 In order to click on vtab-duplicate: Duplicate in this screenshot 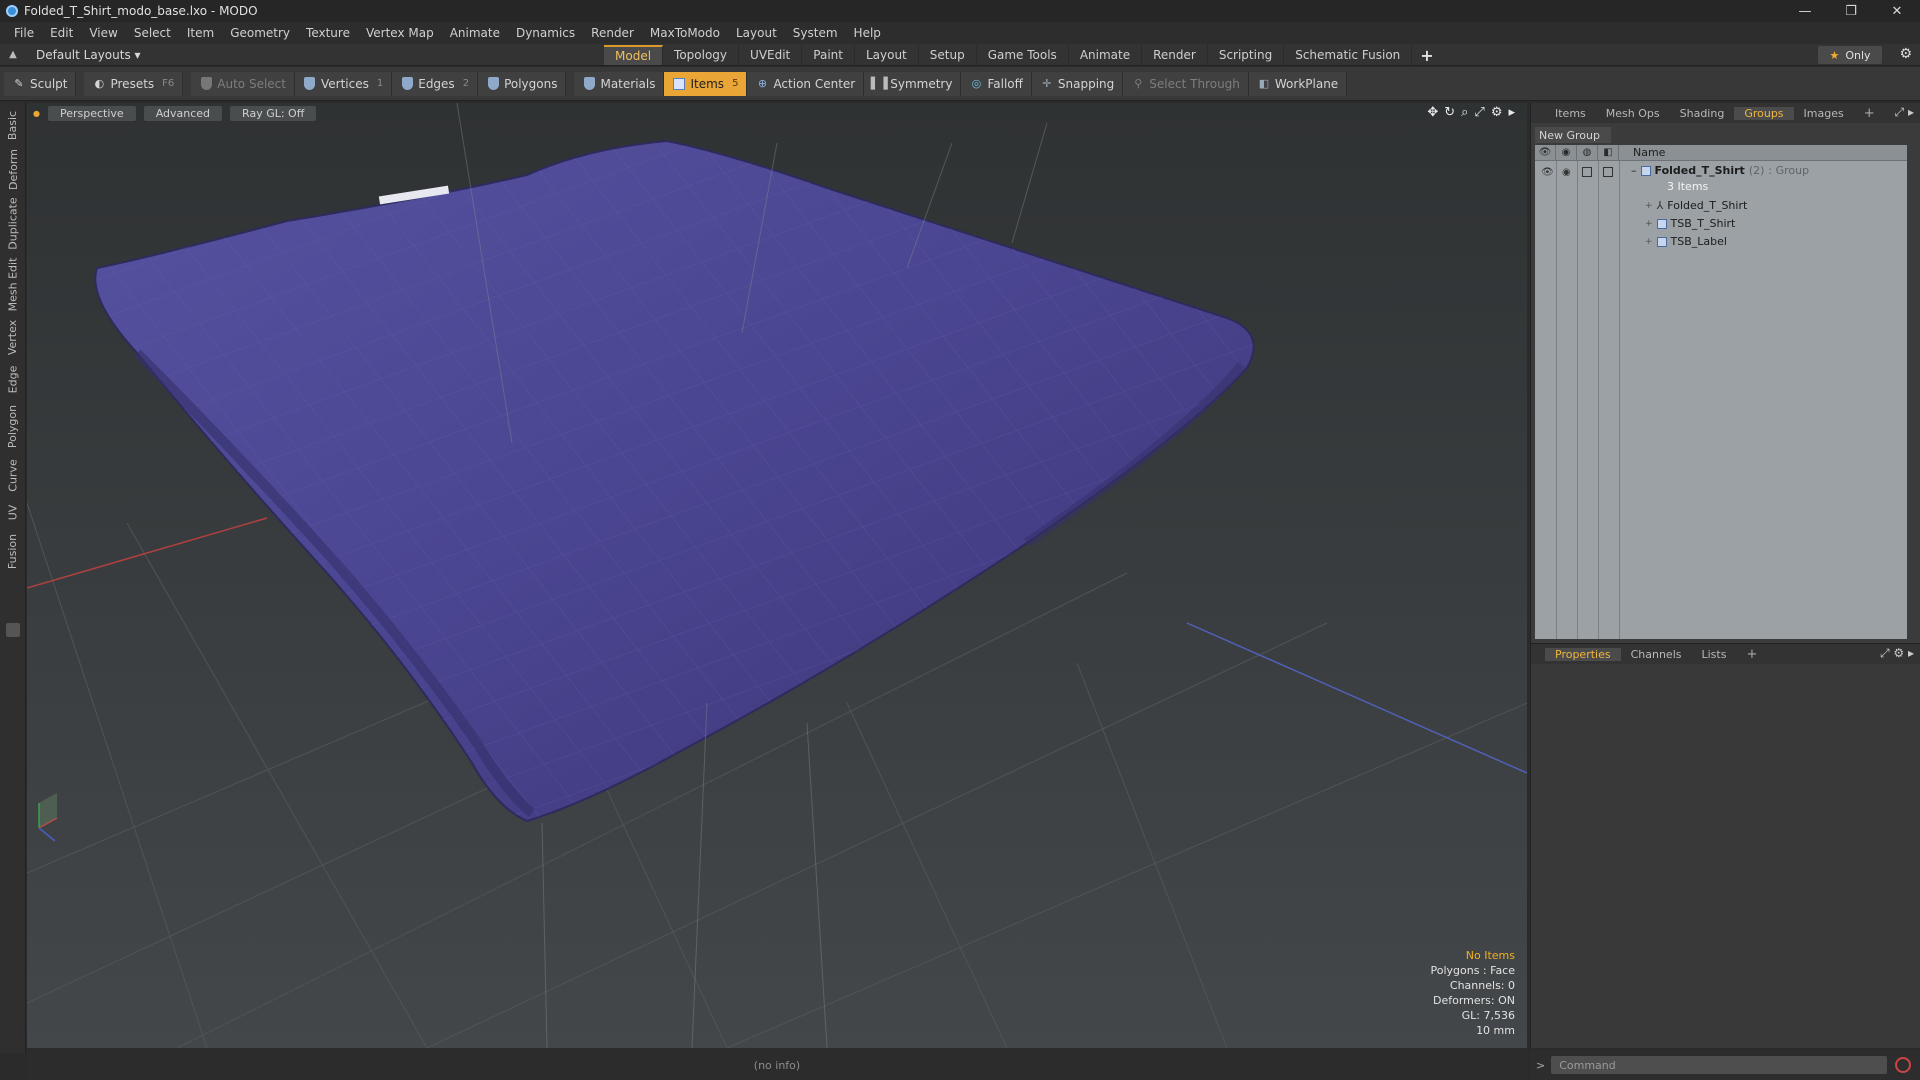, I will do `click(13, 223)`.